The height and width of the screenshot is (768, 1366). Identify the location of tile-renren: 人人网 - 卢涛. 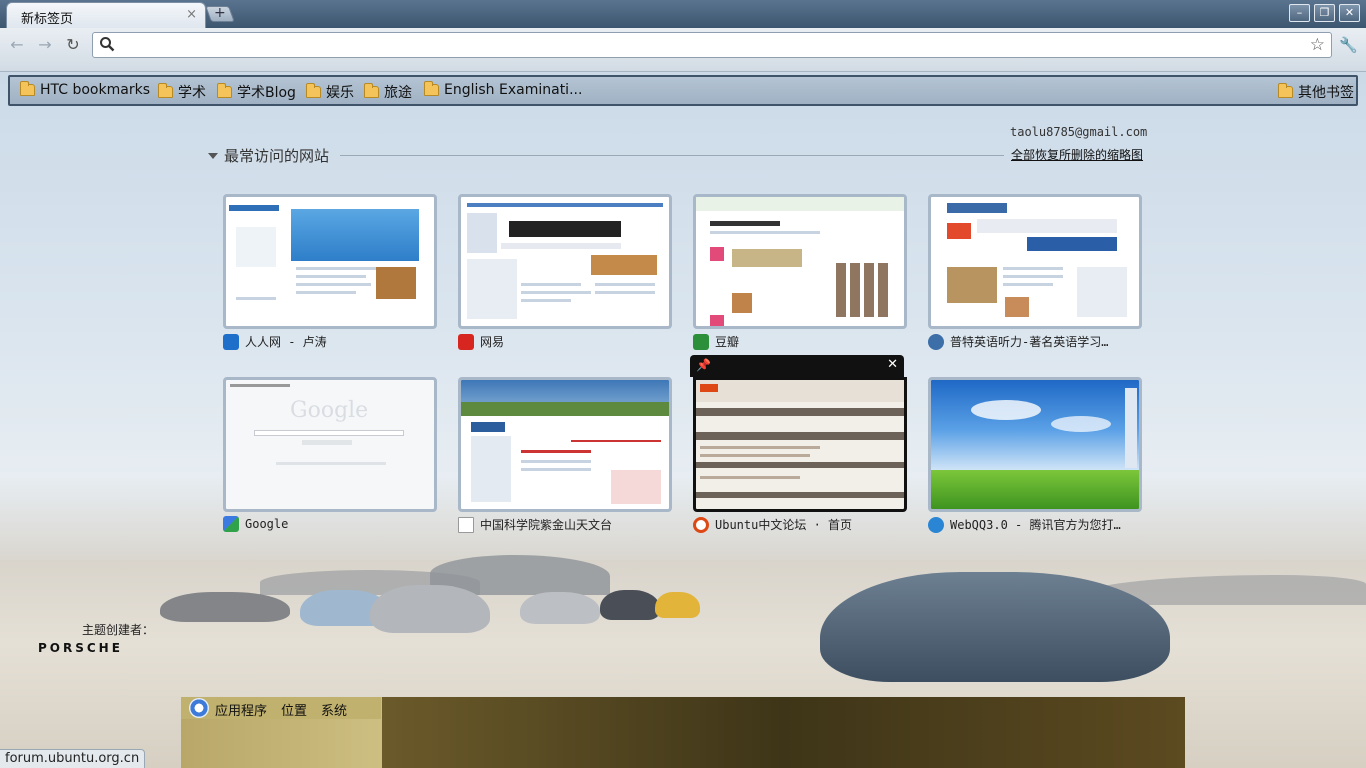
(330, 274).